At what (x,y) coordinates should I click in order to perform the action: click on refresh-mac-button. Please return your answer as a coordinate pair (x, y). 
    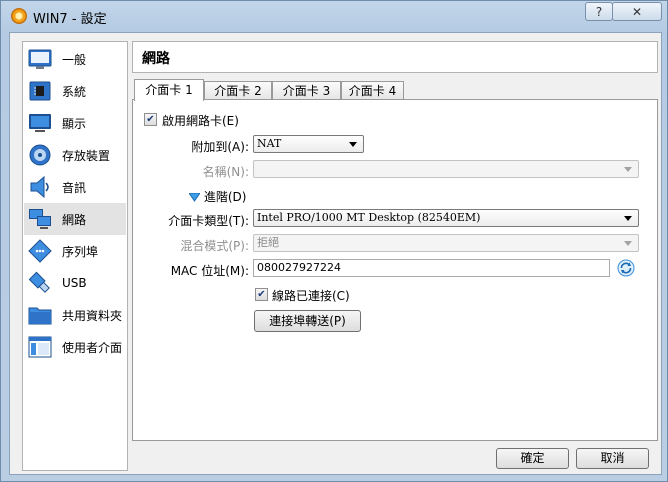
    Looking at the image, I should click on (626, 268).